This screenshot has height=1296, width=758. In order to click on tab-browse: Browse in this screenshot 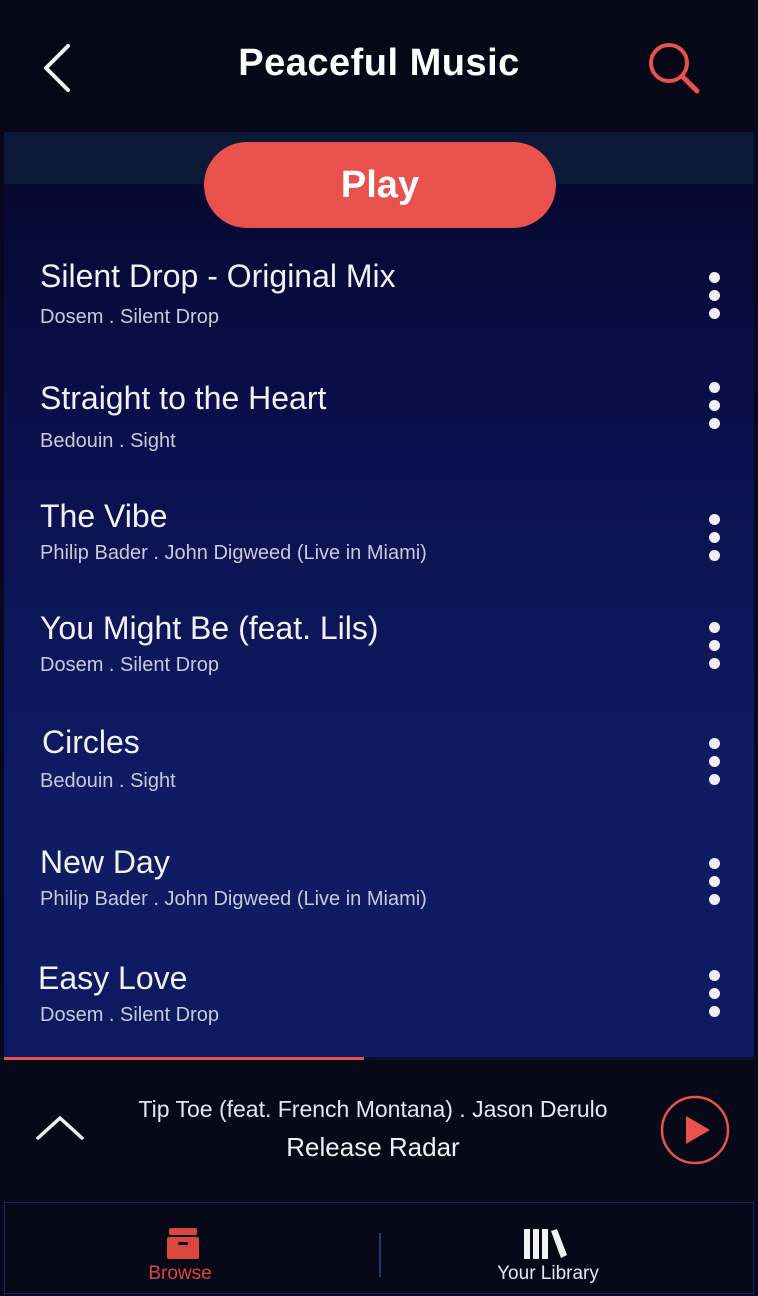, I will do `click(192, 1249)`.